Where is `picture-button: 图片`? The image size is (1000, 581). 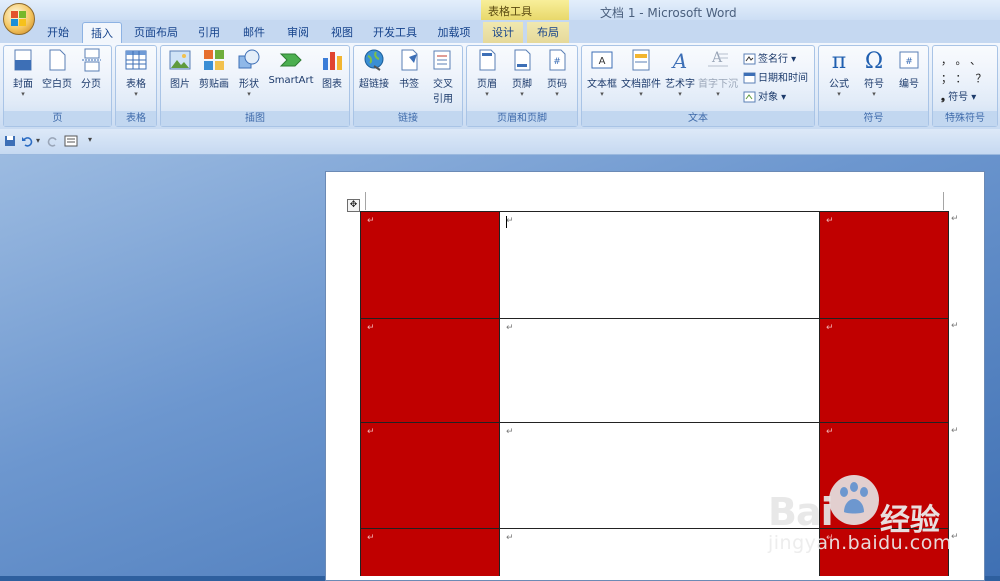 picture-button: 图片 is located at coordinates (180, 69).